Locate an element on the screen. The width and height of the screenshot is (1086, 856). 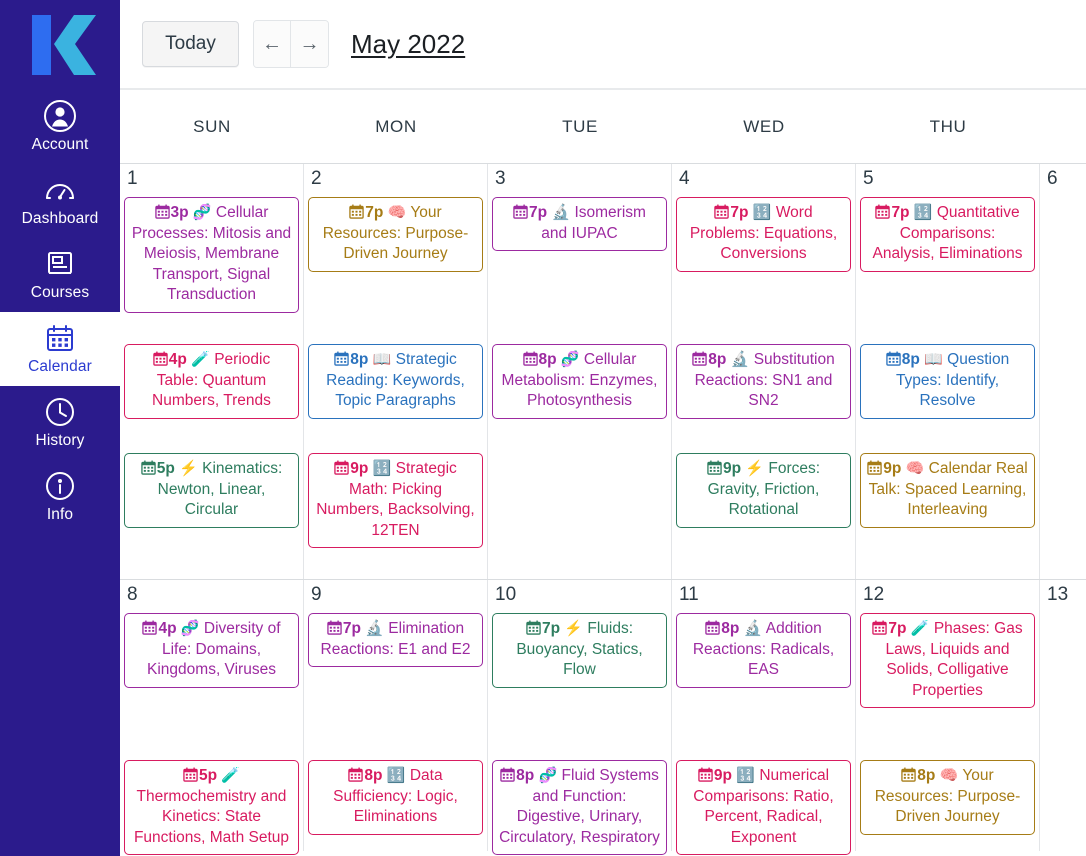
calendar-event: 8p 🔬 Substitution Reactions: SN1 and SN2 is located at coordinates (763, 381).